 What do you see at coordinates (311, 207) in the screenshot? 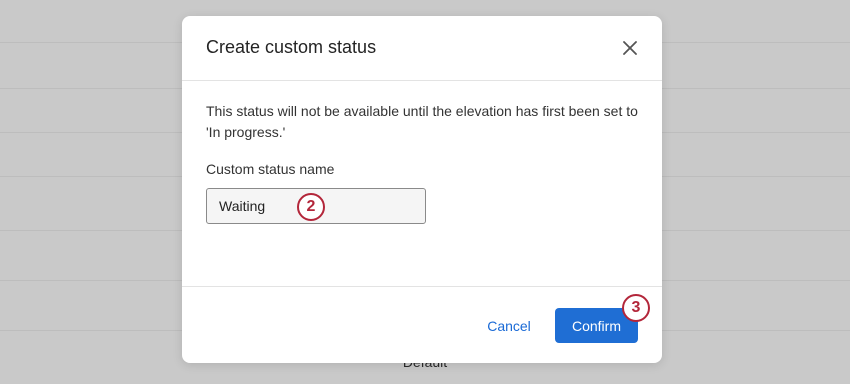
I see `step-2-annotation-badge: 2` at bounding box center [311, 207].